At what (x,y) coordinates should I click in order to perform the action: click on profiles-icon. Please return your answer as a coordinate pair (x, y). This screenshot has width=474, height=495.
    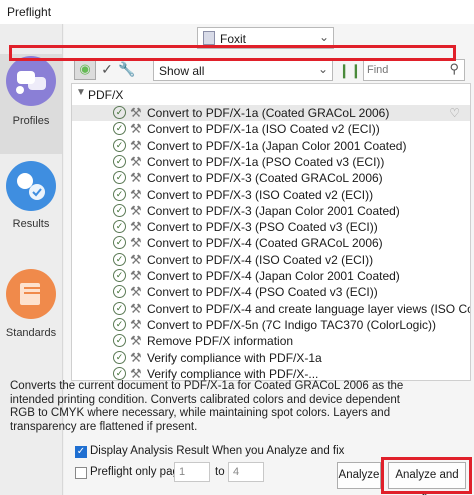
    Looking at the image, I should click on (31, 81).